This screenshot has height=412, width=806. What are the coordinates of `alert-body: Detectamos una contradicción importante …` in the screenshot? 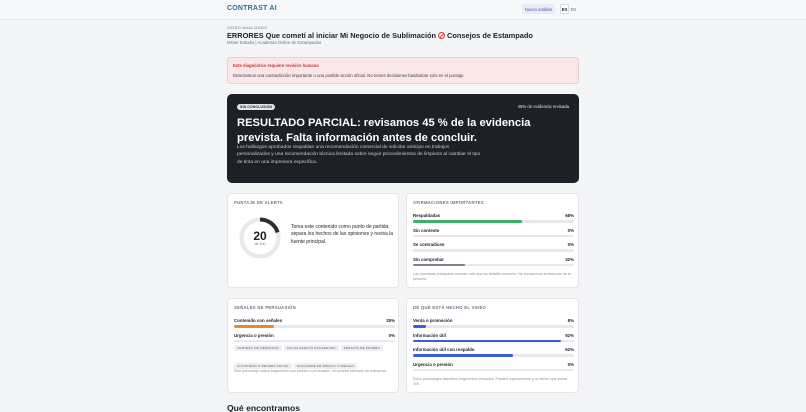 It's located at (349, 75).